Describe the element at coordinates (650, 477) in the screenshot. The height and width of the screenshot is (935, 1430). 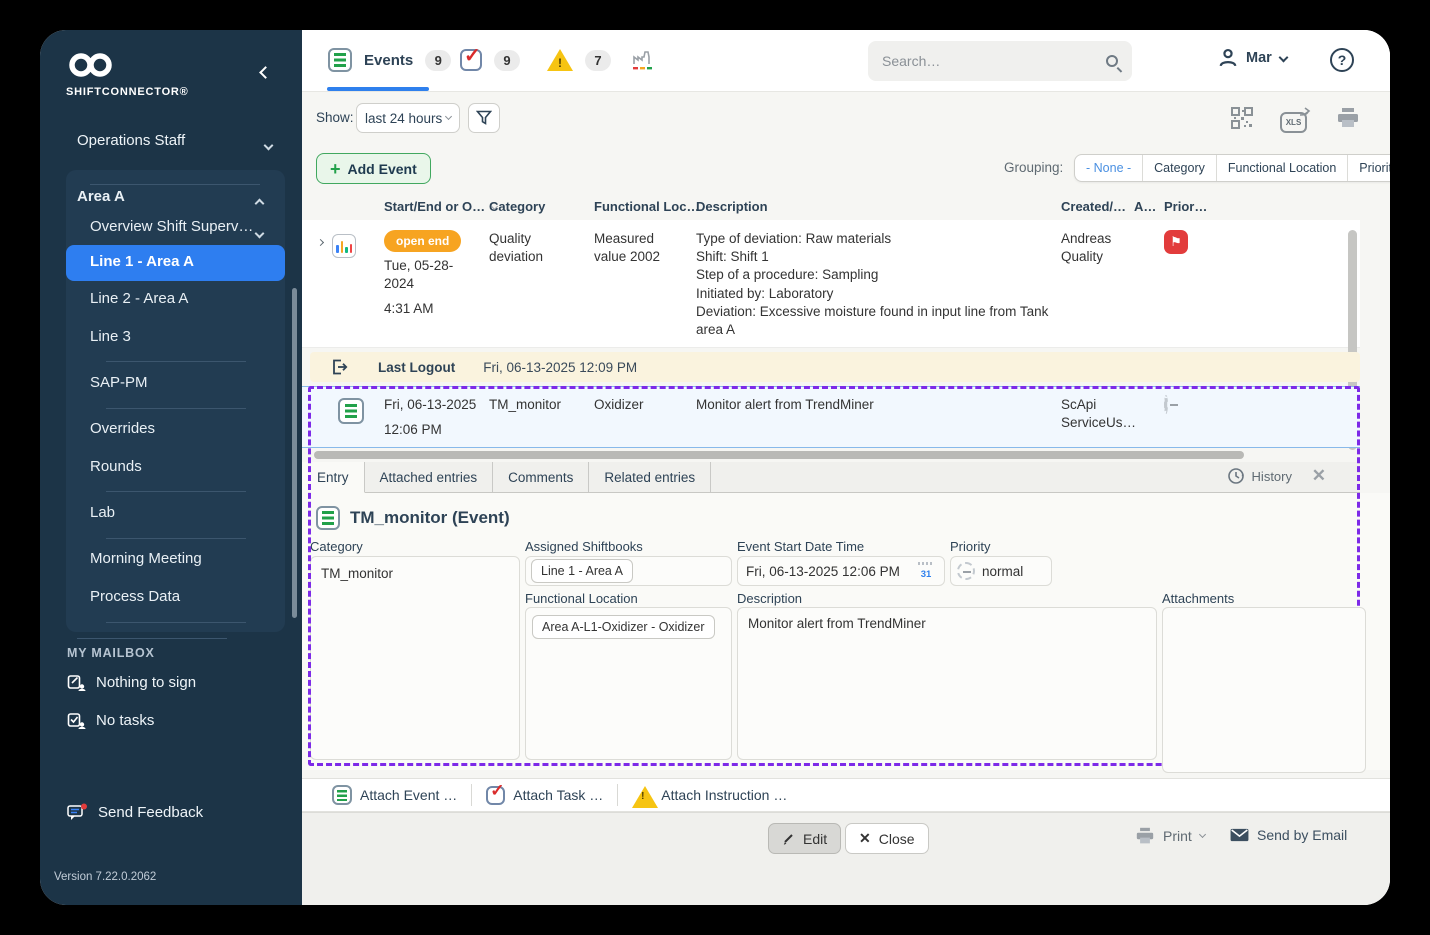
I see `tab-related-entries: Related entries` at that location.